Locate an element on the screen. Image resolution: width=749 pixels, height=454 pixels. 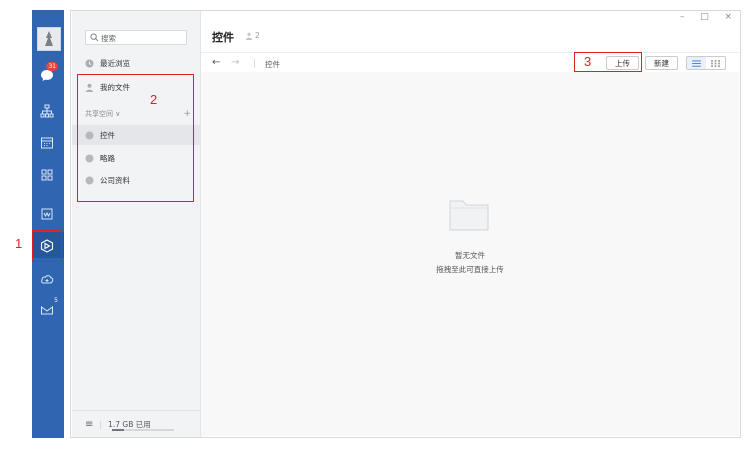
calendar-icon is located at coordinates (47, 143).